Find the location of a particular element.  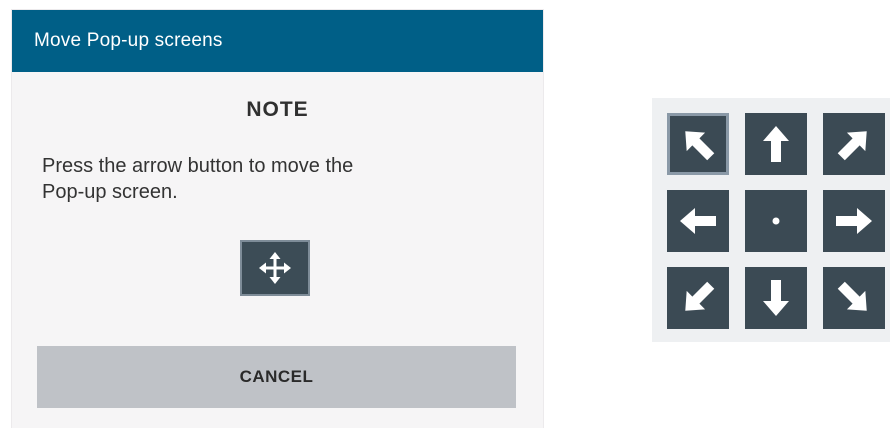

move-up-right-button is located at coordinates (854, 144).